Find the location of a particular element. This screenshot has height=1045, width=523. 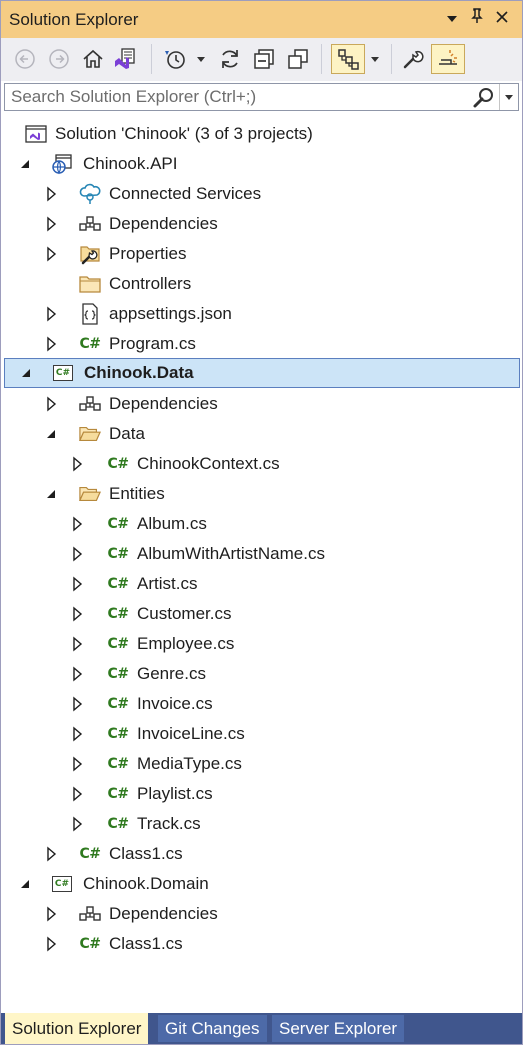

home-icon is located at coordinates (93, 59).